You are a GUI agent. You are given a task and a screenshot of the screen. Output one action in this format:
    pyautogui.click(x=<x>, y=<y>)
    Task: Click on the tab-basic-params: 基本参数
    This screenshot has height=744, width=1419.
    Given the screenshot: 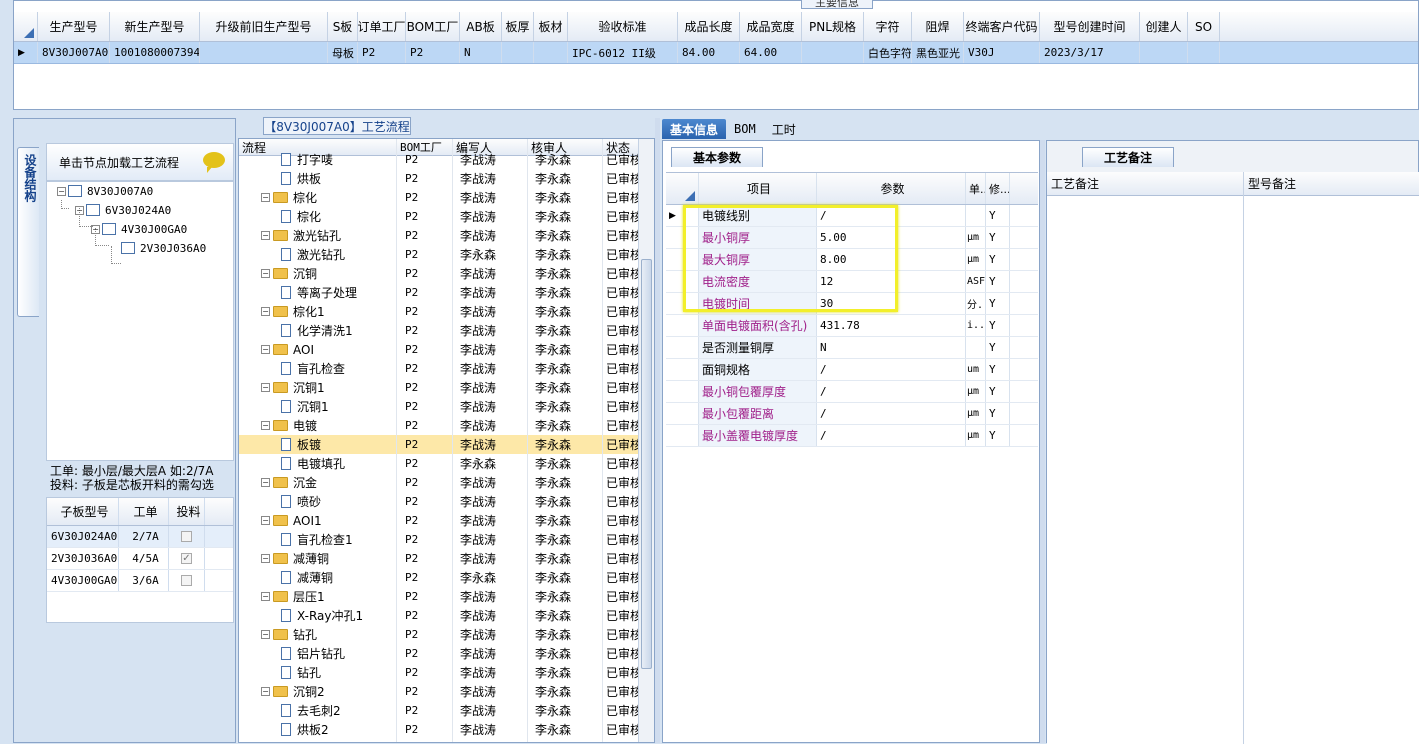 What is the action you would take?
    pyautogui.click(x=717, y=157)
    